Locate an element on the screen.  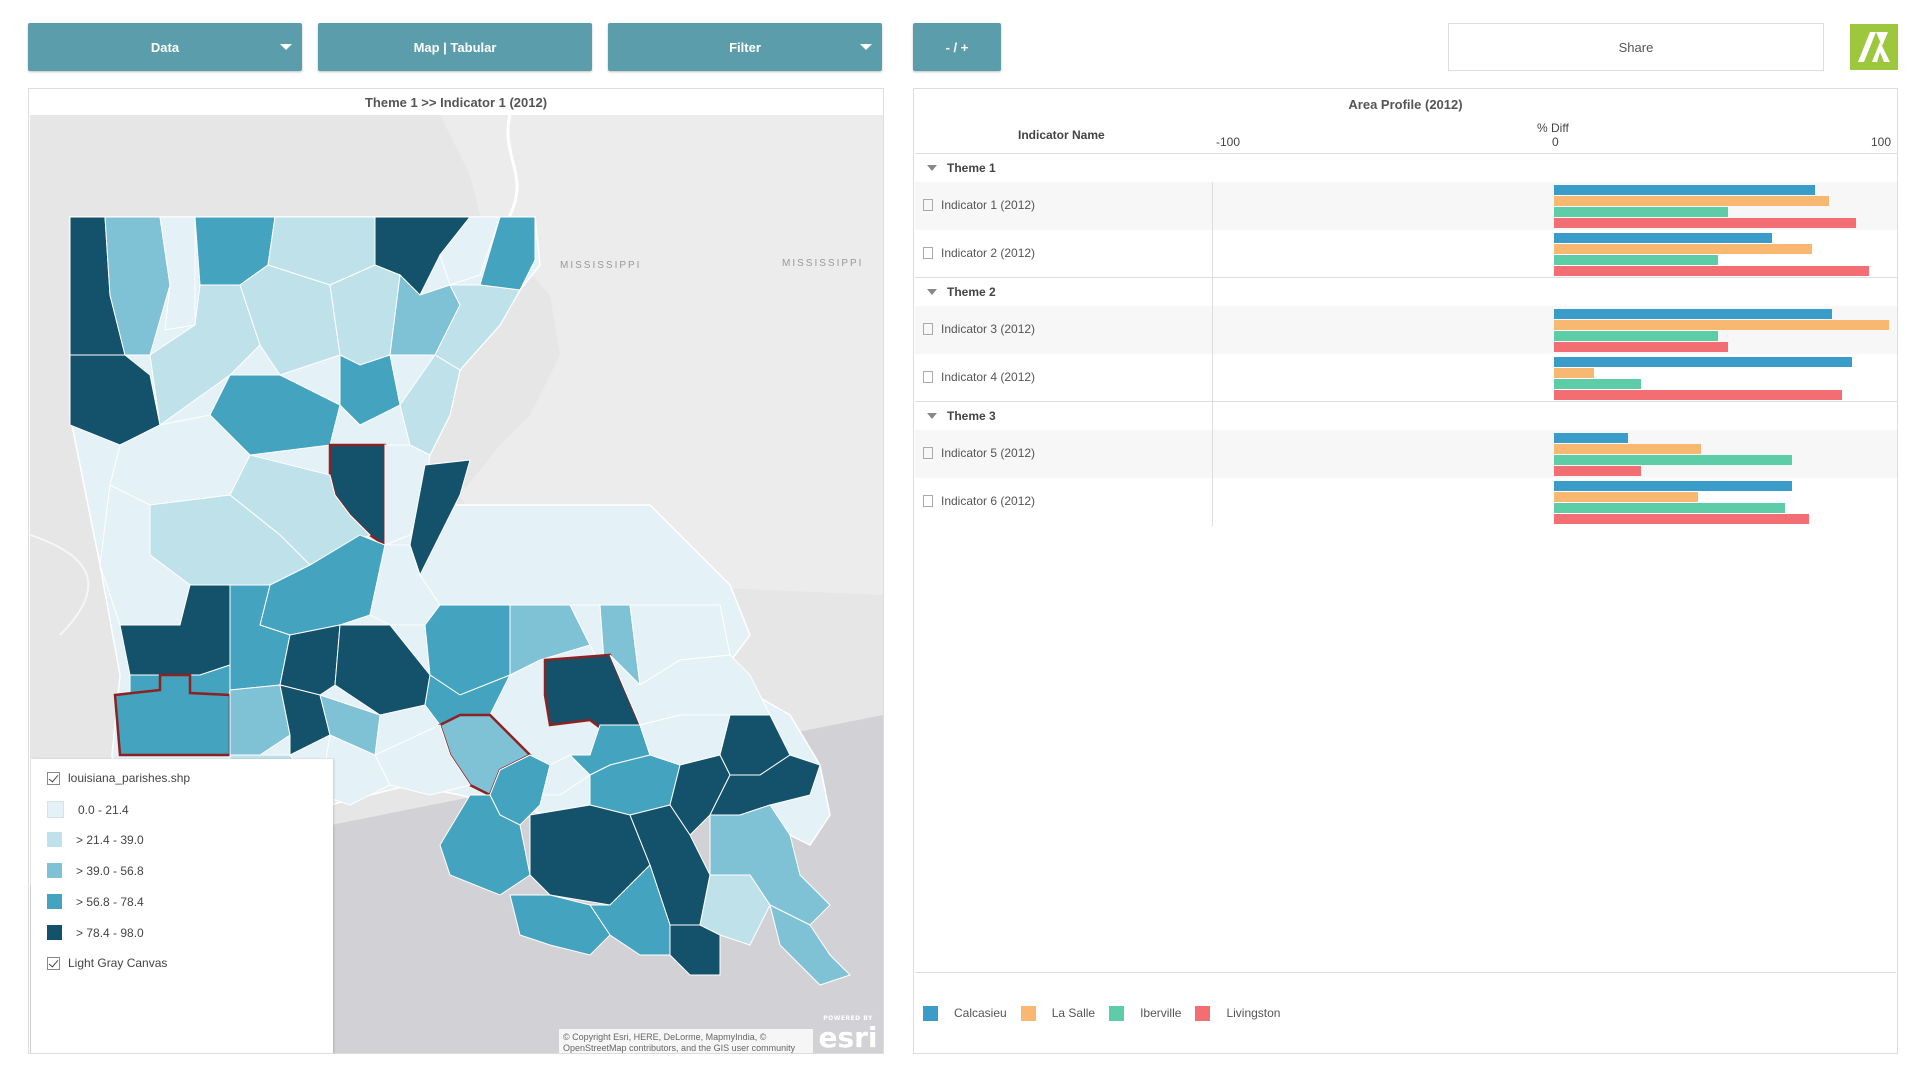
chart-divider is located at coordinates (1212, 354).